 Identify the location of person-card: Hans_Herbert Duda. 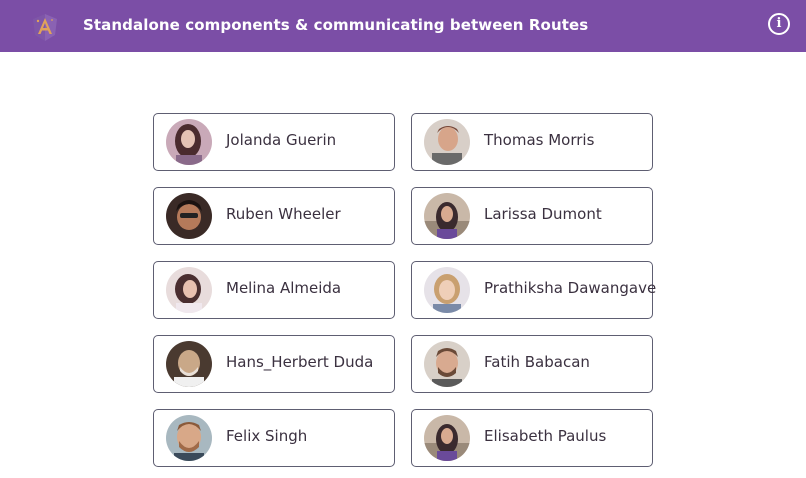
(274, 364).